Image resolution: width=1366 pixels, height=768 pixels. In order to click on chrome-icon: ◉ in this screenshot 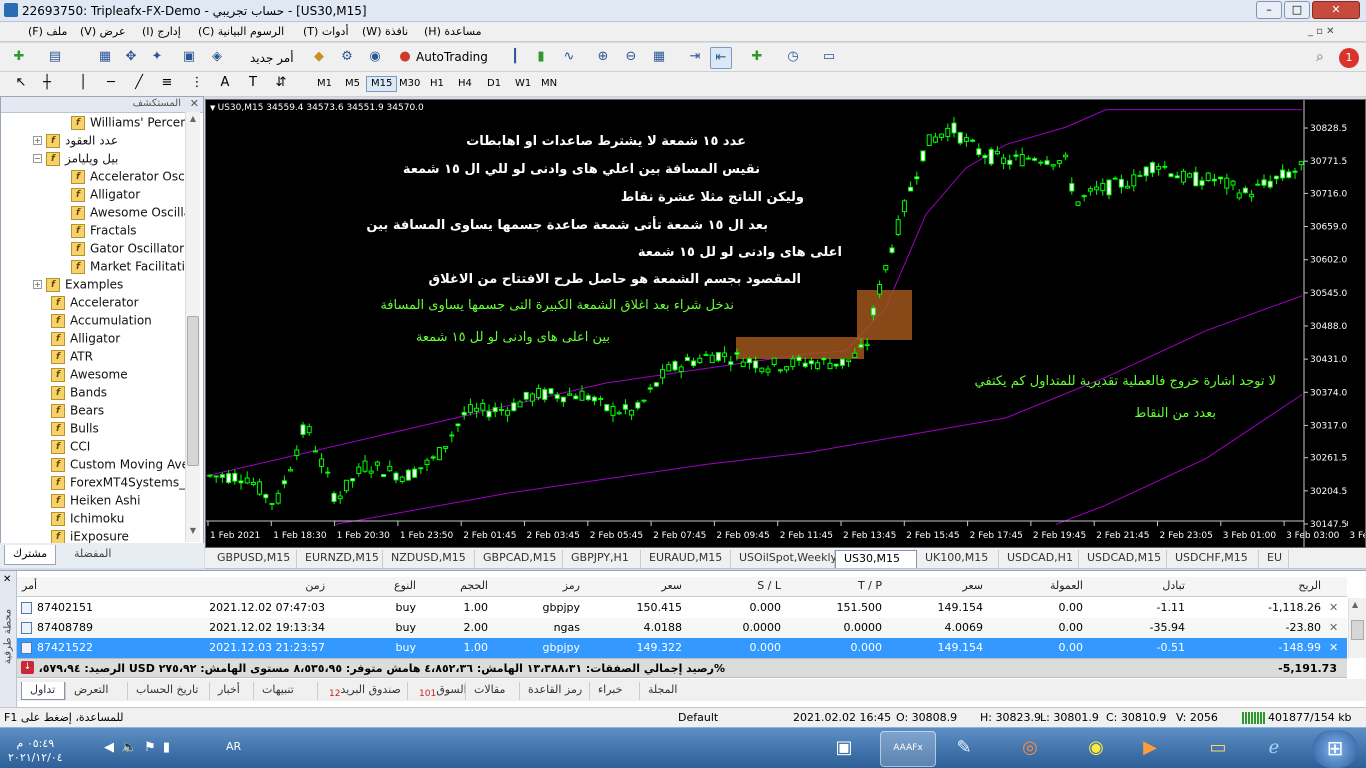, I will do `click(1096, 749)`.